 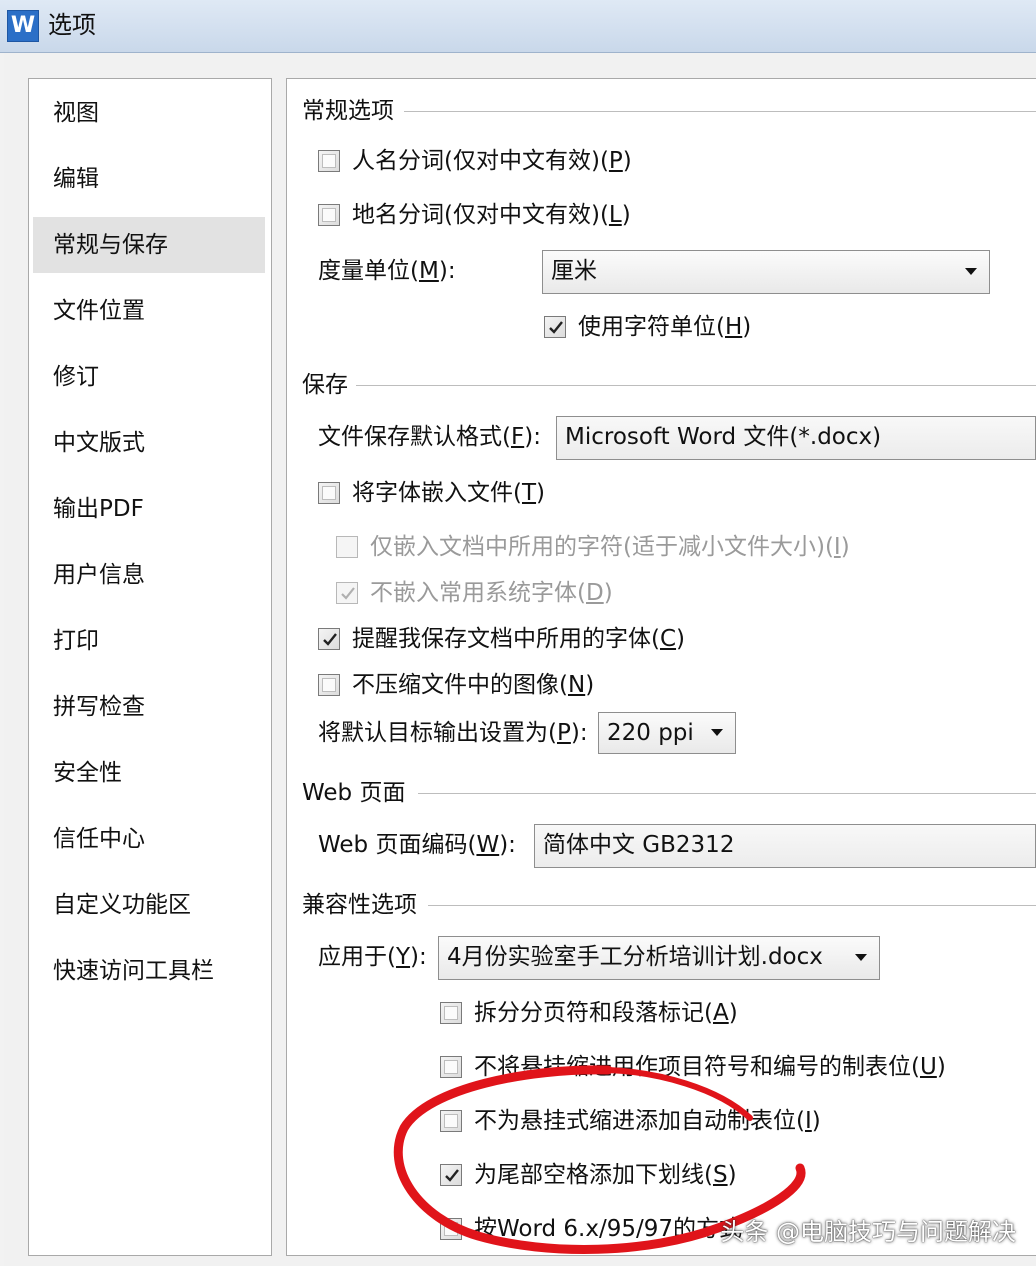 What do you see at coordinates (149, 707) in the screenshot?
I see `sidebar-item-spelling: 拼写检查` at bounding box center [149, 707].